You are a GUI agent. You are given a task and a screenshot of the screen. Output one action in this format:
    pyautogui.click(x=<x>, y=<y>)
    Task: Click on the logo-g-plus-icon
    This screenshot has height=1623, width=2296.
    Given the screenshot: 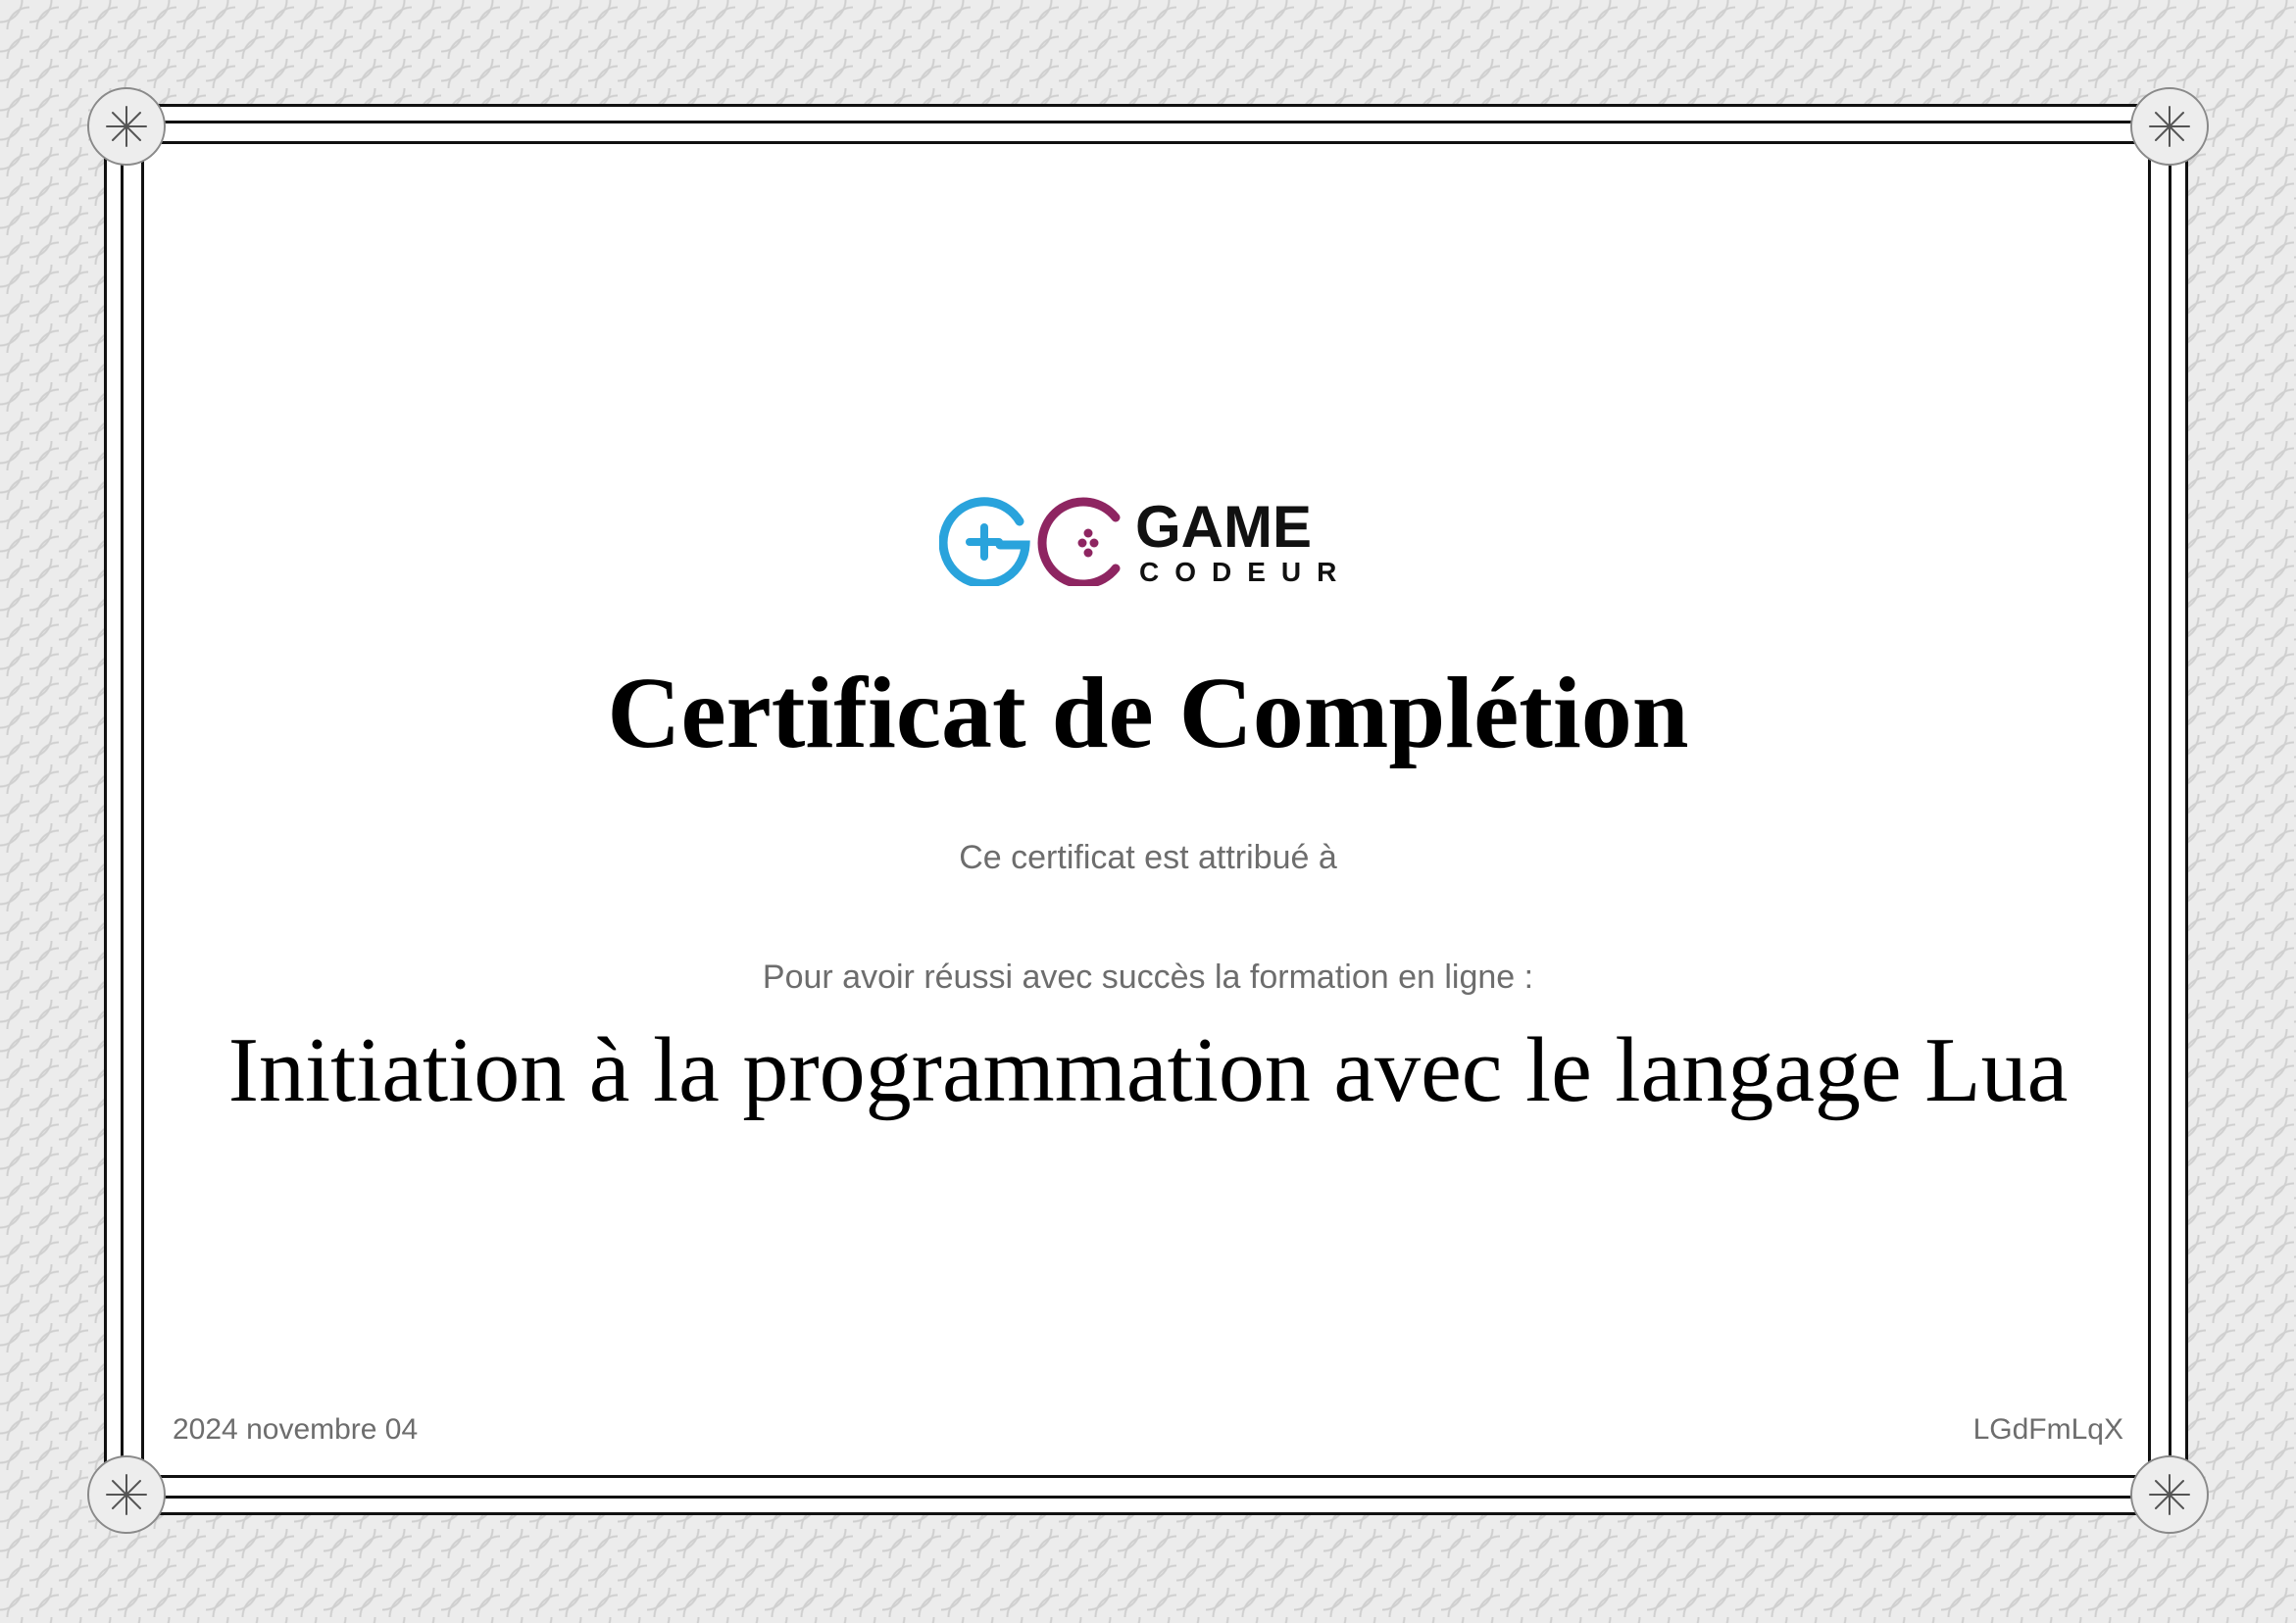 What is the action you would take?
    pyautogui.click(x=984, y=543)
    